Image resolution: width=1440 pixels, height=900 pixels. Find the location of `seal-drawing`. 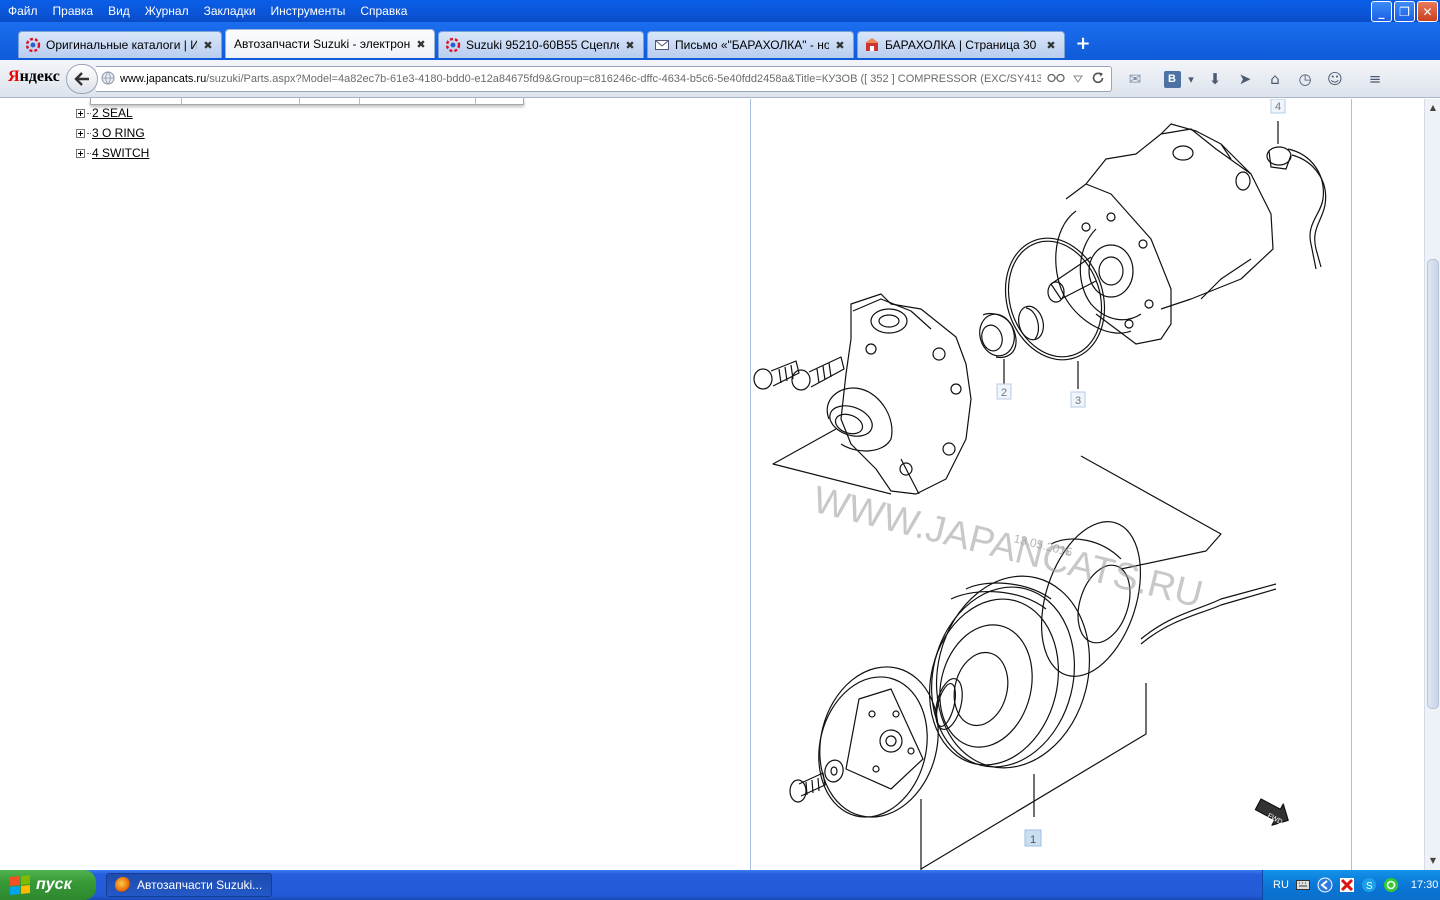

seal-drawing is located at coordinates (1011, 344).